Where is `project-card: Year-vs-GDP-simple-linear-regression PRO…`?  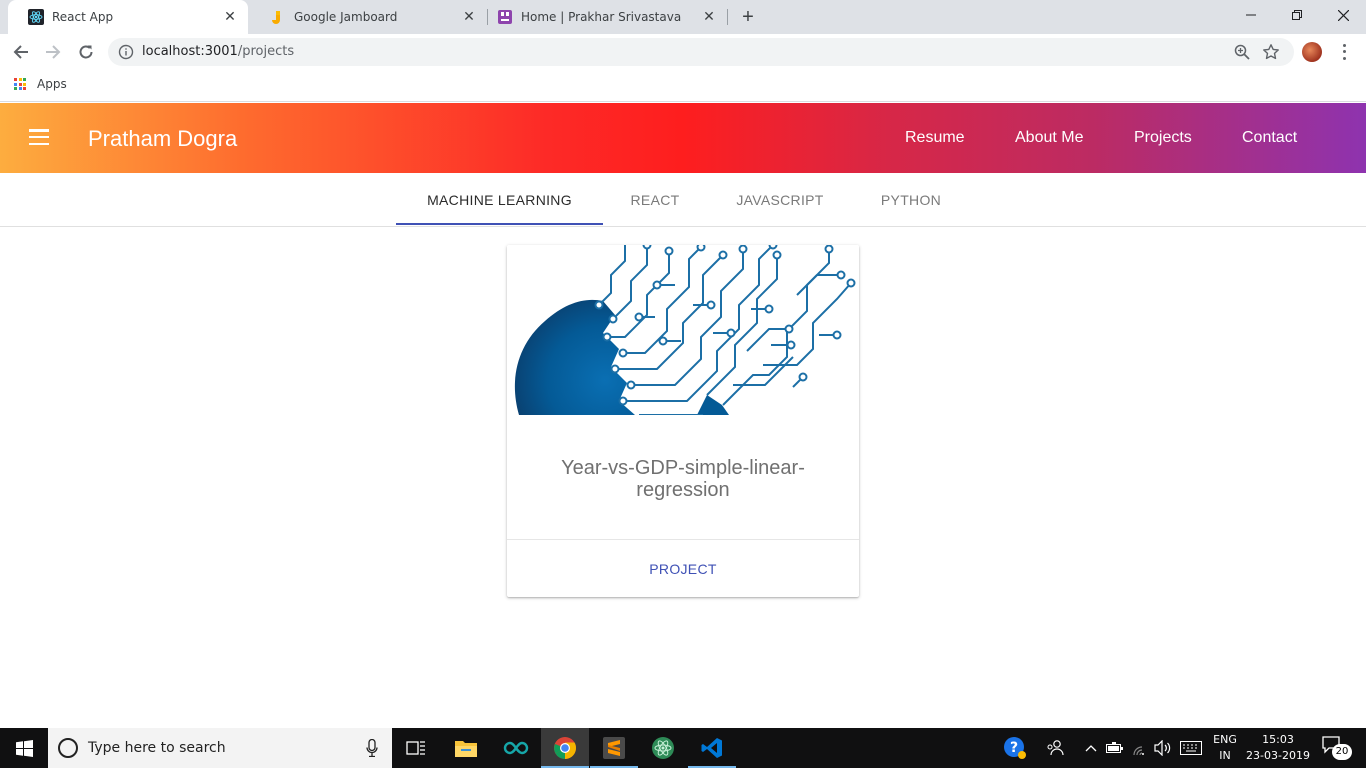 project-card: Year-vs-GDP-simple-linear-regression PRO… is located at coordinates (683, 421).